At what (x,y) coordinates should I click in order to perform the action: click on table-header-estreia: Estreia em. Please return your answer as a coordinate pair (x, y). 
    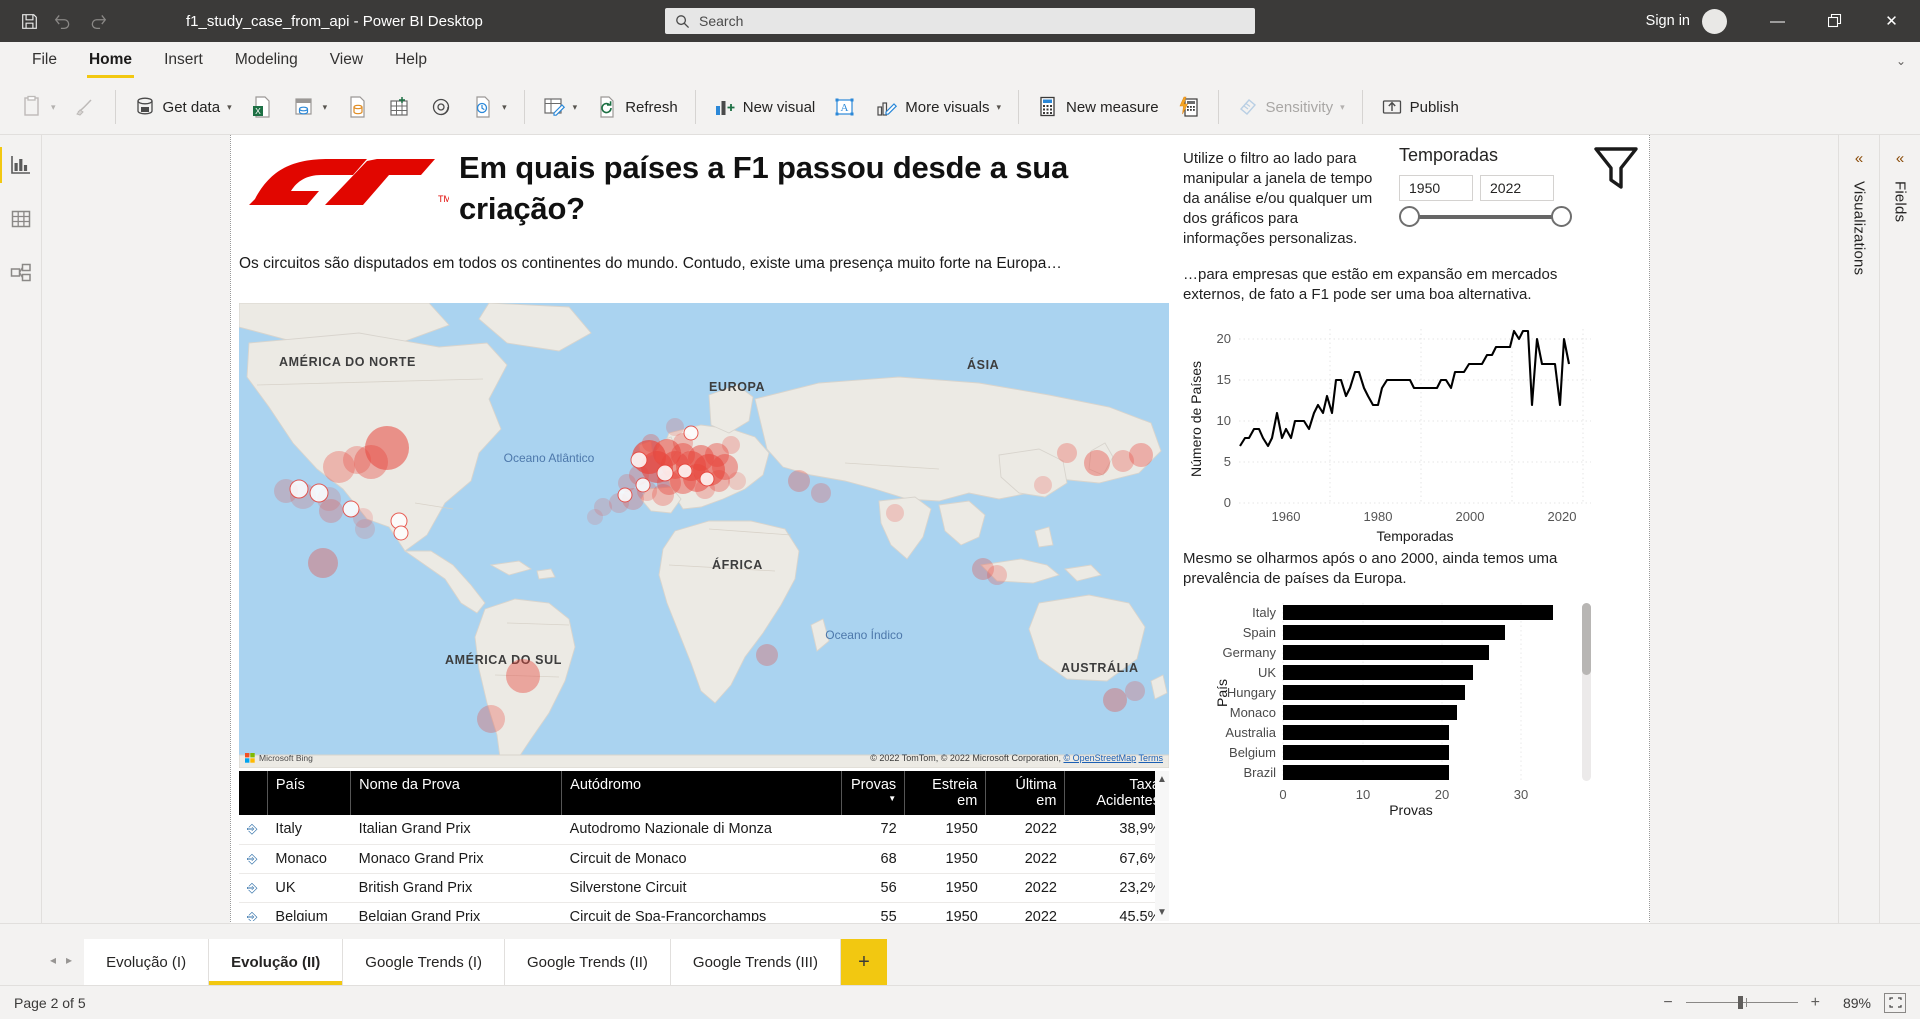
    Looking at the image, I should click on (945, 793).